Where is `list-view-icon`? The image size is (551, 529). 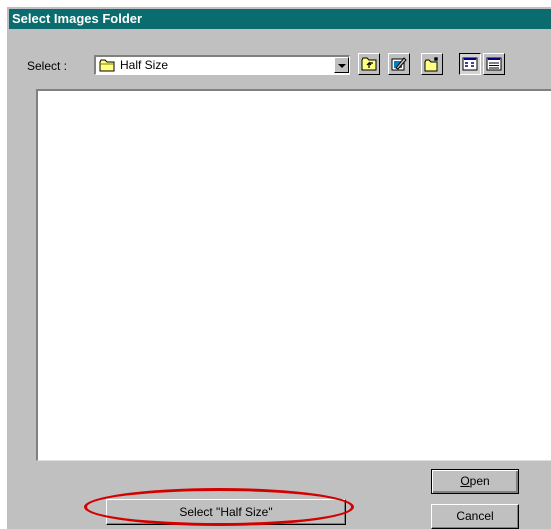 list-view-icon is located at coordinates (470, 64).